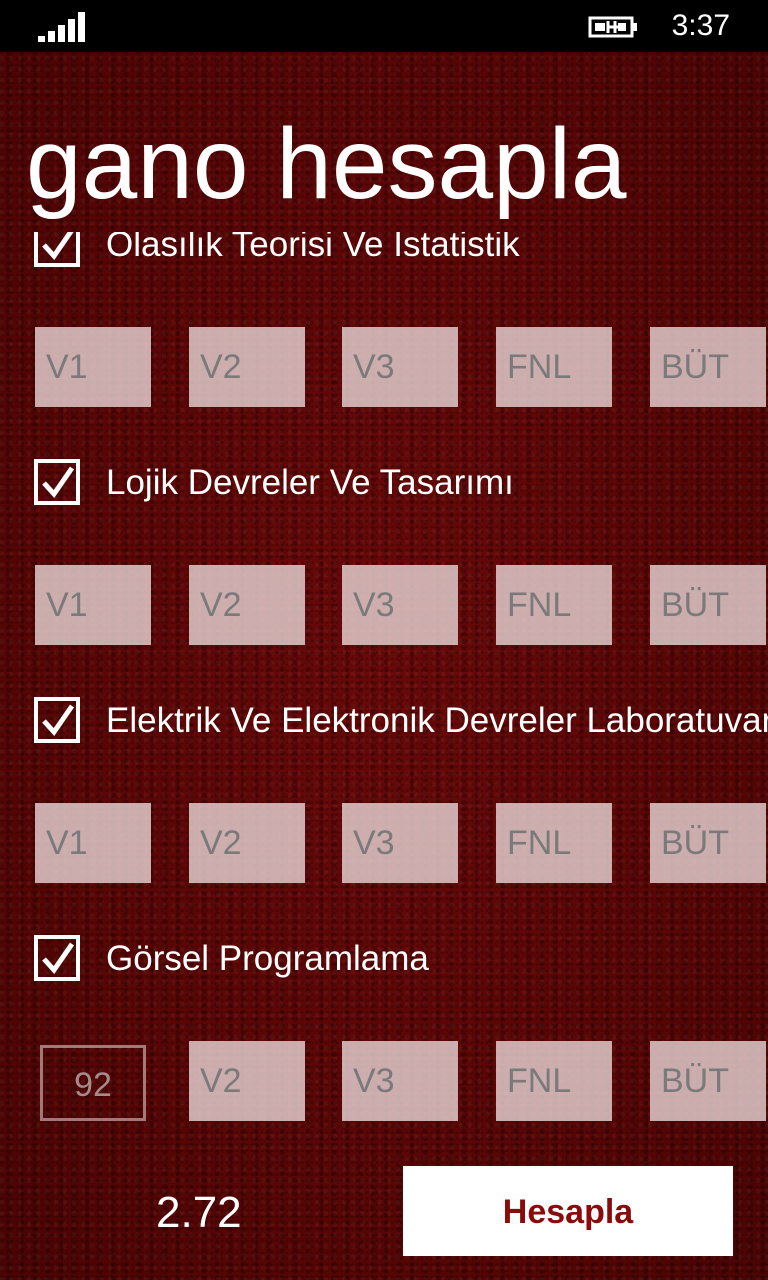 This screenshot has width=768, height=1280. Describe the element at coordinates (61, 27) in the screenshot. I see `signal-strength-icon` at that location.